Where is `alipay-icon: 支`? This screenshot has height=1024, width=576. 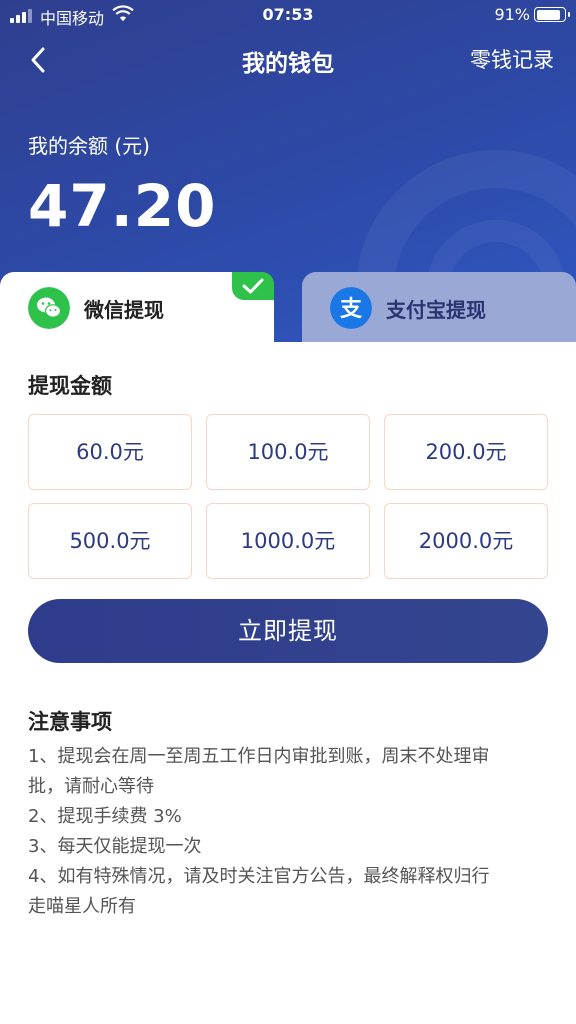
alipay-icon: 支 is located at coordinates (351, 308).